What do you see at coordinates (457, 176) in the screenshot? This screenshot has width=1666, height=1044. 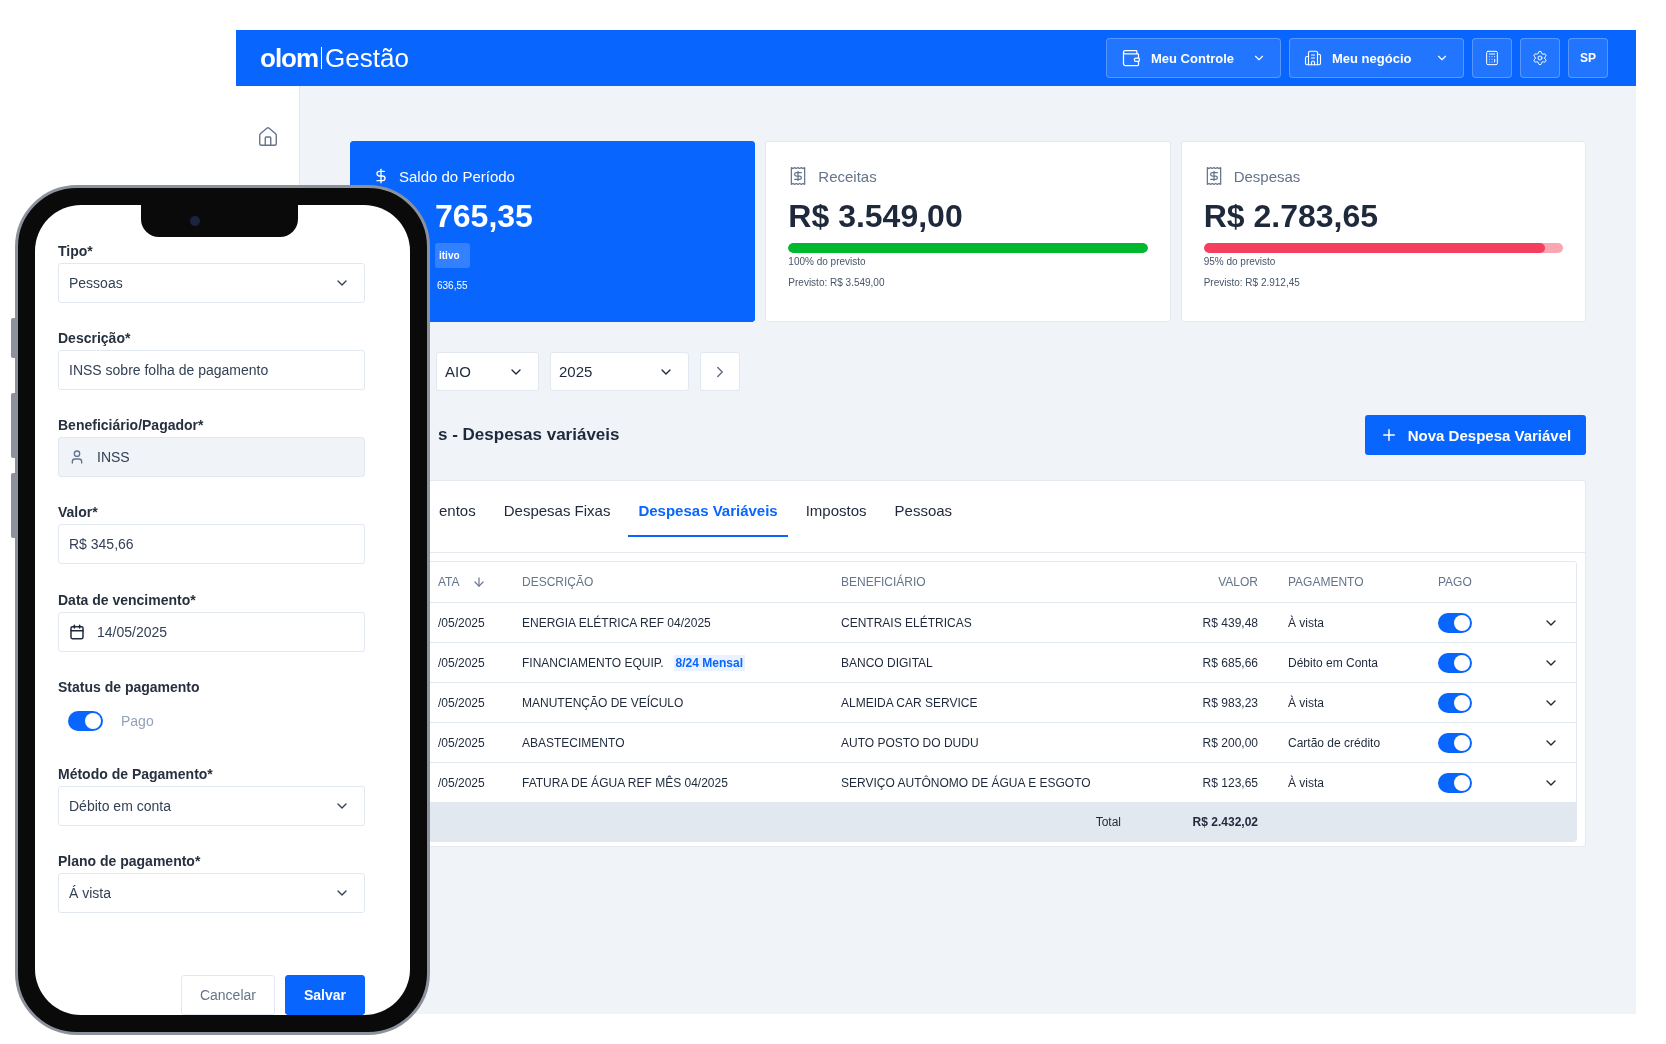 I see `card-title: Saldo do Período` at bounding box center [457, 176].